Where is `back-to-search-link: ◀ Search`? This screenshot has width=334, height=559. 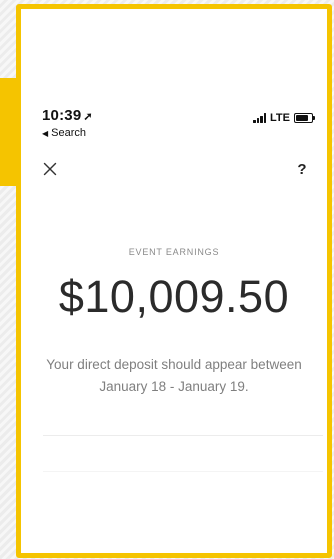 back-to-search-link: ◀ Search is located at coordinates (64, 133).